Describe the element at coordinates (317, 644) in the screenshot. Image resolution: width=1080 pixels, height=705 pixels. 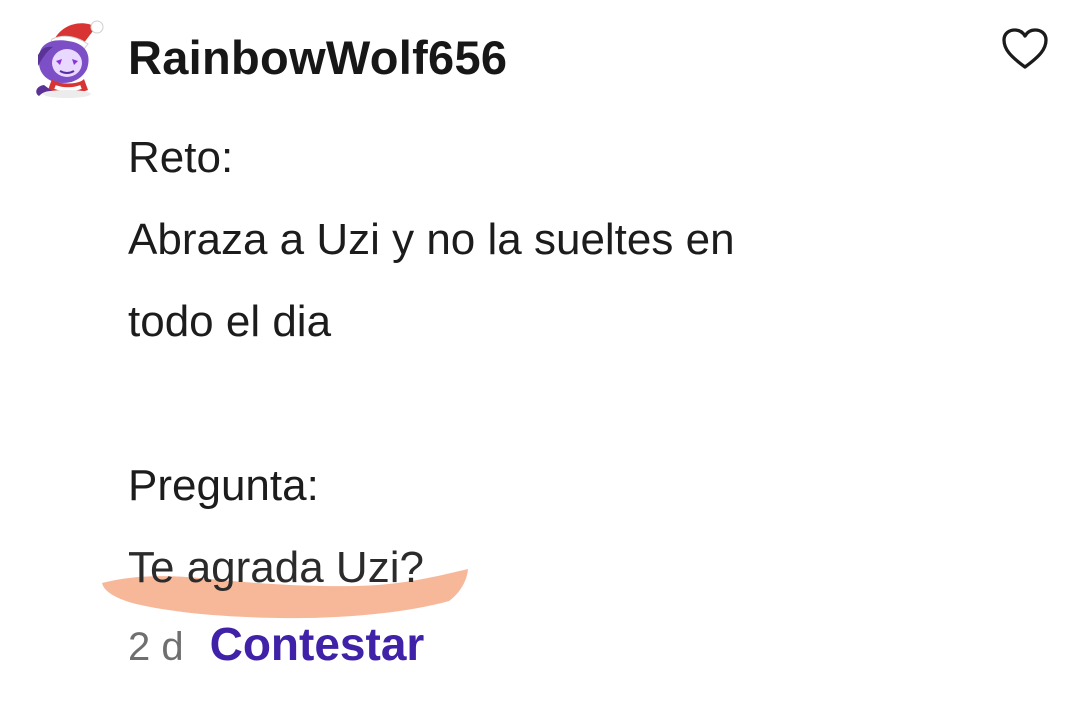
I see `reply-button: Contestar` at that location.